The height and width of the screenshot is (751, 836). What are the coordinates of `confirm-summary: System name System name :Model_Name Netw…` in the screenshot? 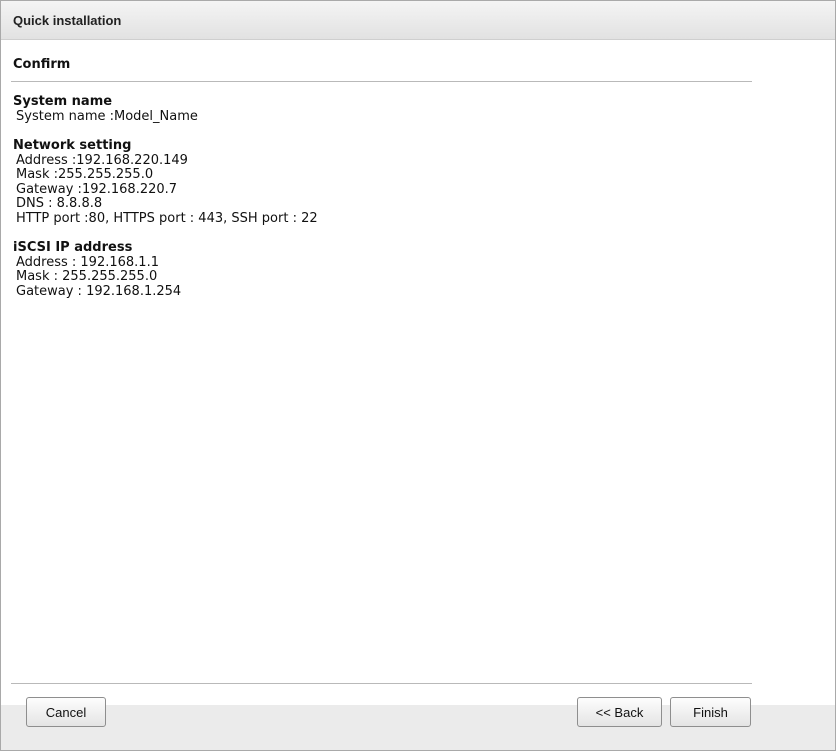 It's located at (165, 204).